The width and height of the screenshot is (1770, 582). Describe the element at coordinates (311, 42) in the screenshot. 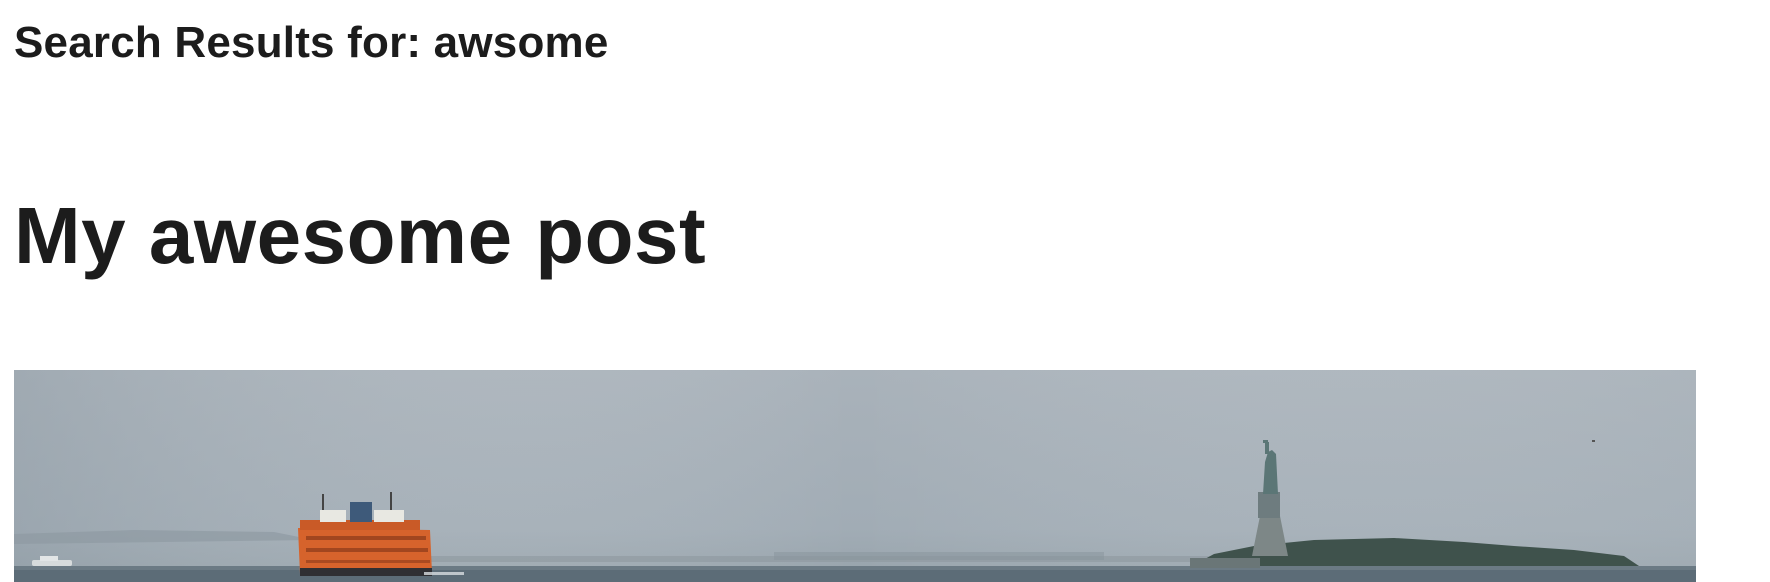

I see `search-results-heading: Search Results for: awsome` at that location.